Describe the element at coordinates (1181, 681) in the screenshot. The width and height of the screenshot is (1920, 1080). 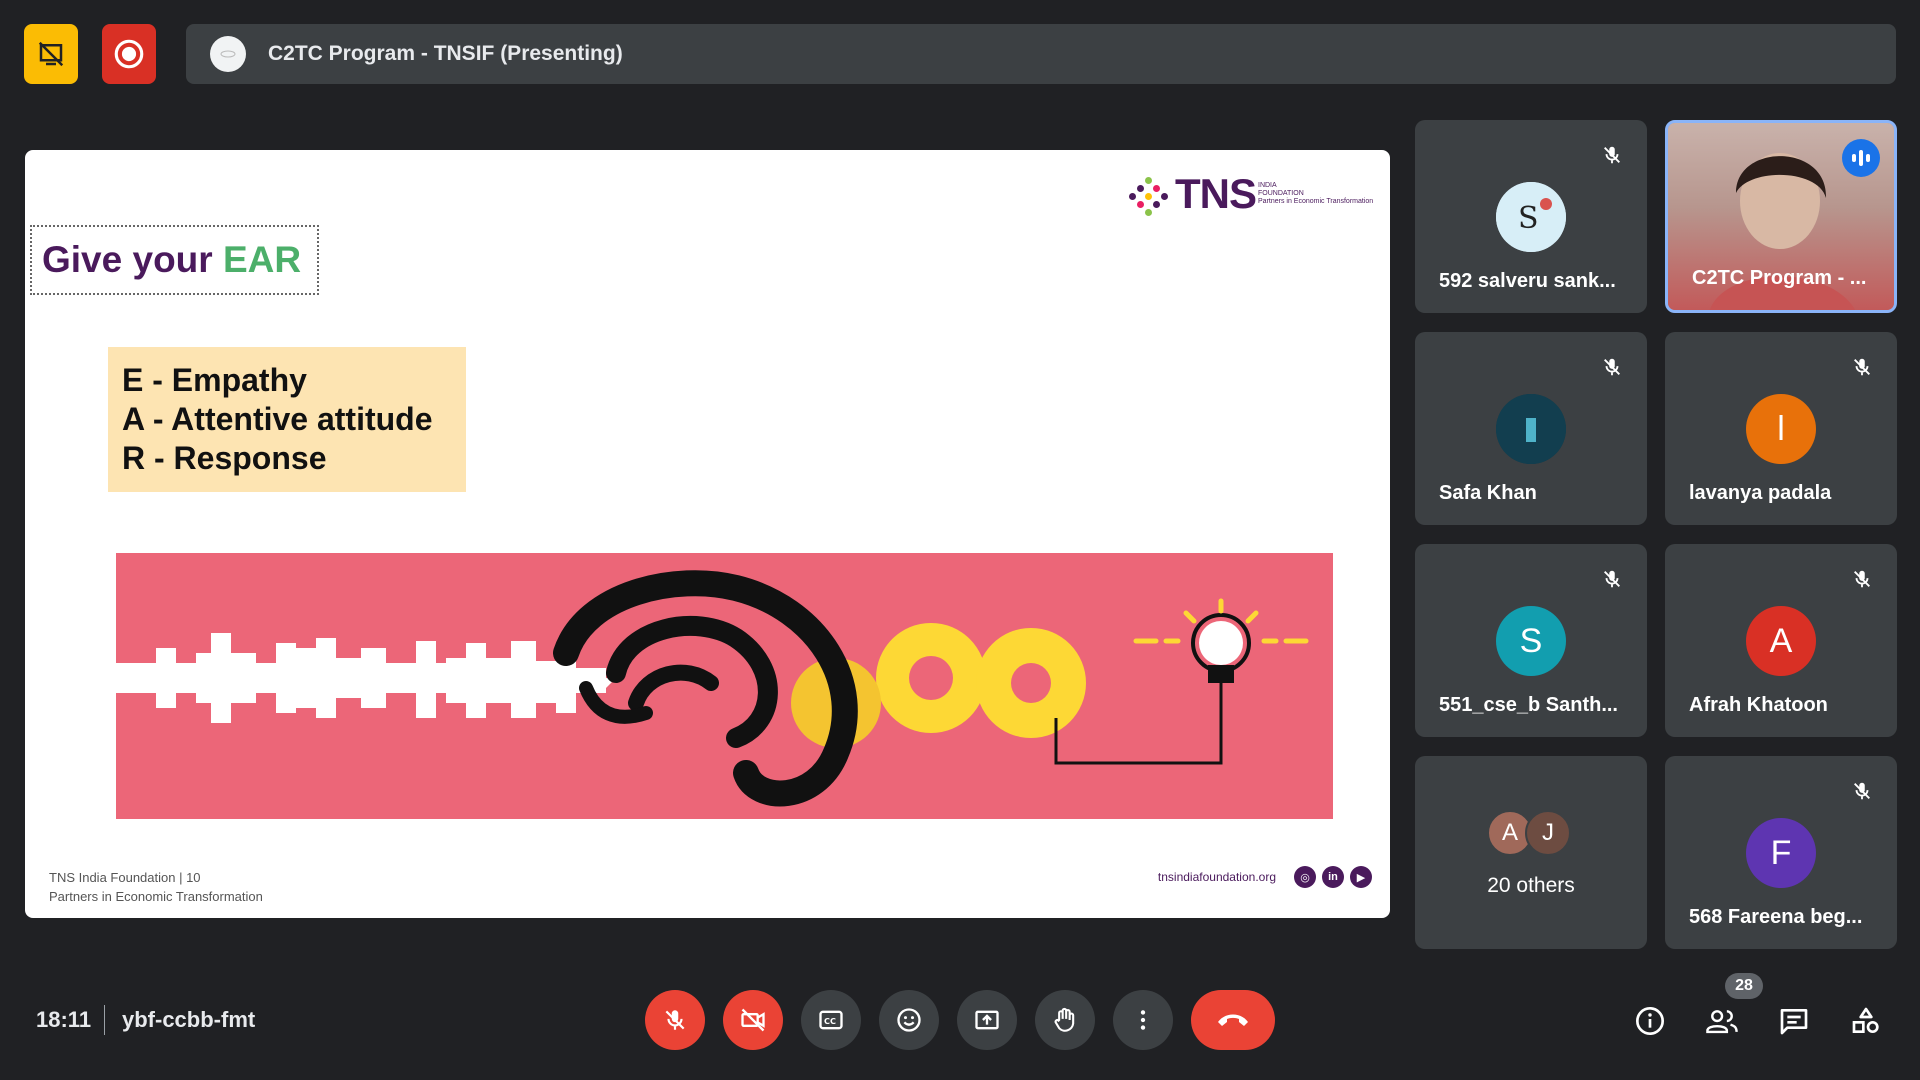
I see `lightbulb-graphic` at that location.